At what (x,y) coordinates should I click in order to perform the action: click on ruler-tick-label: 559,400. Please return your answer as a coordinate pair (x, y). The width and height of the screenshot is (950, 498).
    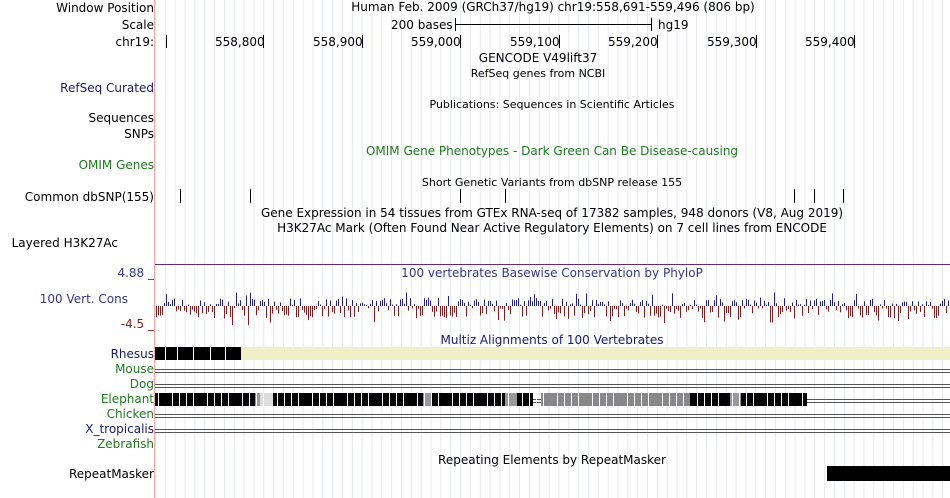
    Looking at the image, I should click on (830, 42).